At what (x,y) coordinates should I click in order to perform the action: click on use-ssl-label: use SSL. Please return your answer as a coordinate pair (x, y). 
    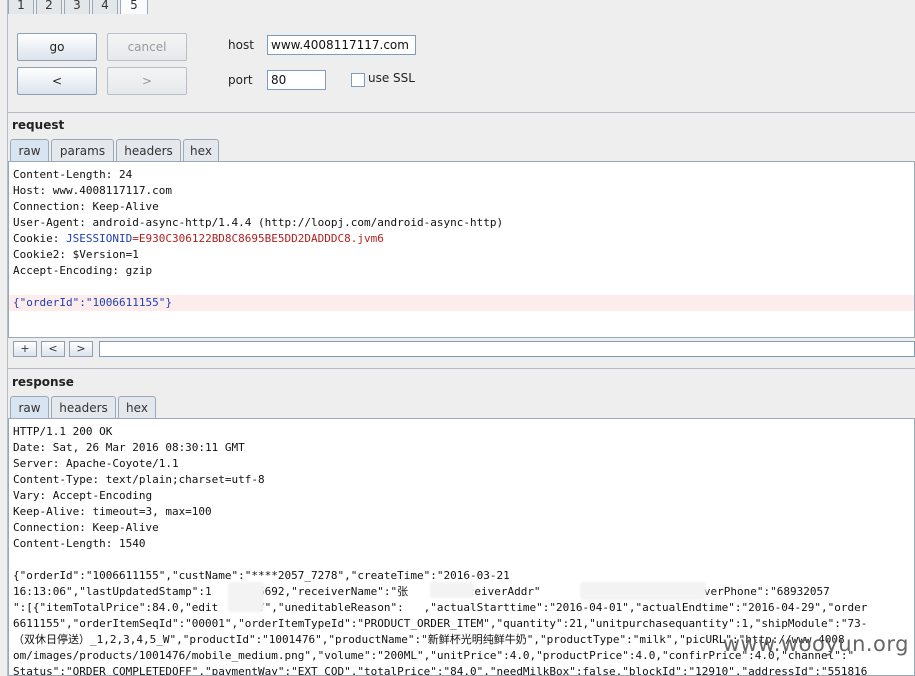
    Looking at the image, I should click on (391, 78).